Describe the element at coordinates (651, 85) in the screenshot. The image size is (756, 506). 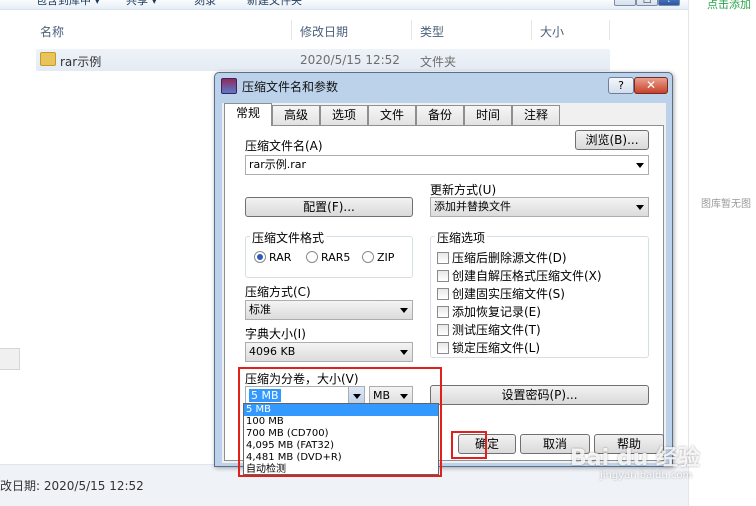
I see `dialog-close-button: ✕` at that location.